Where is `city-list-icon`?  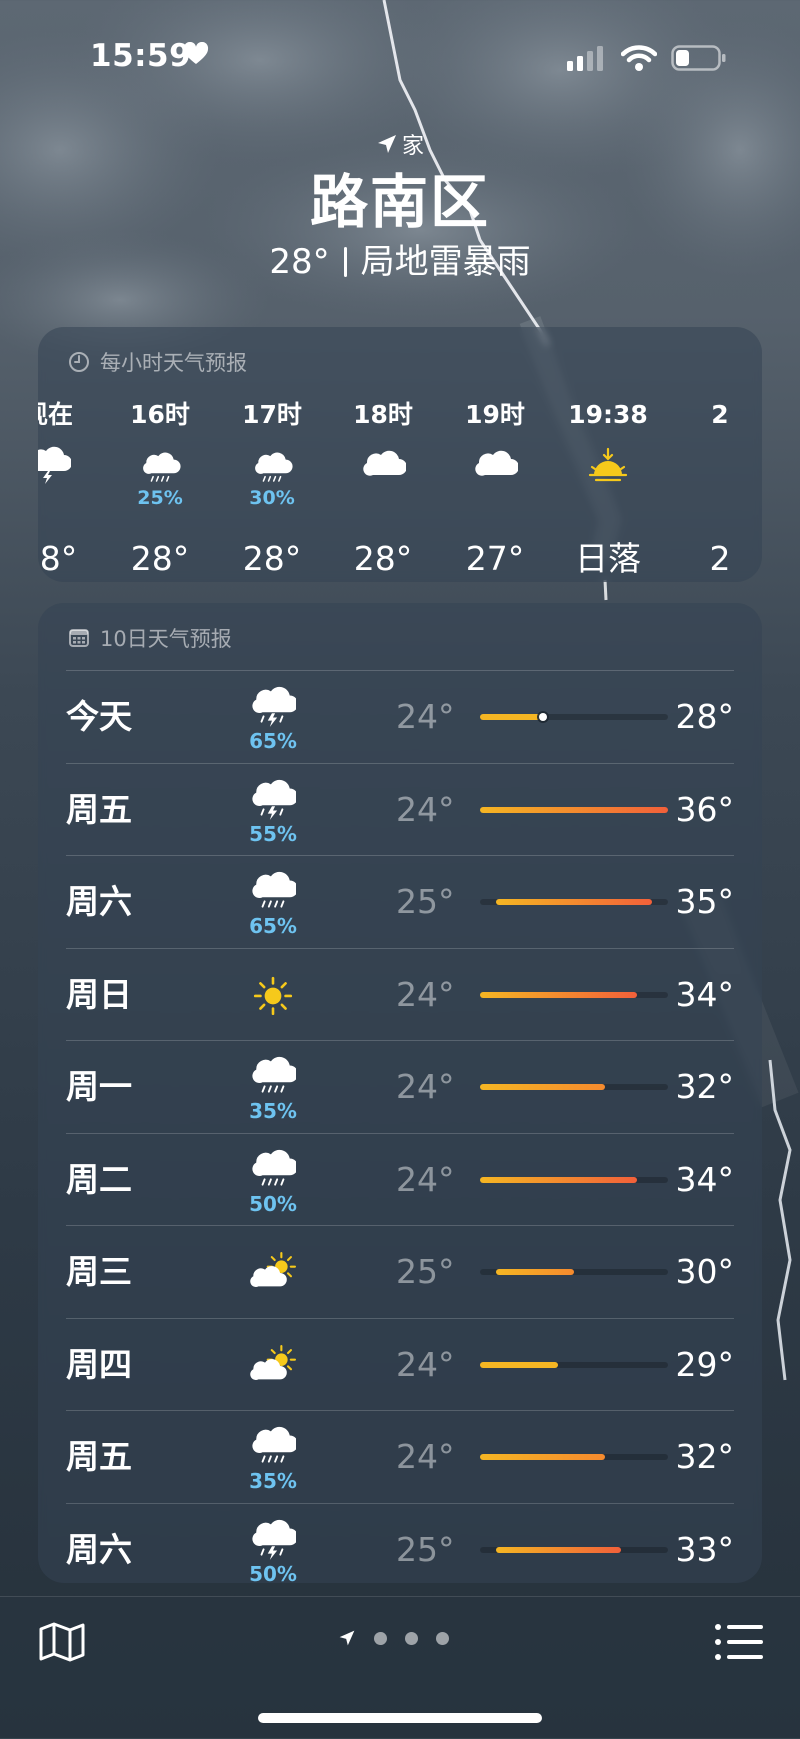
city-list-icon is located at coordinates (739, 1642).